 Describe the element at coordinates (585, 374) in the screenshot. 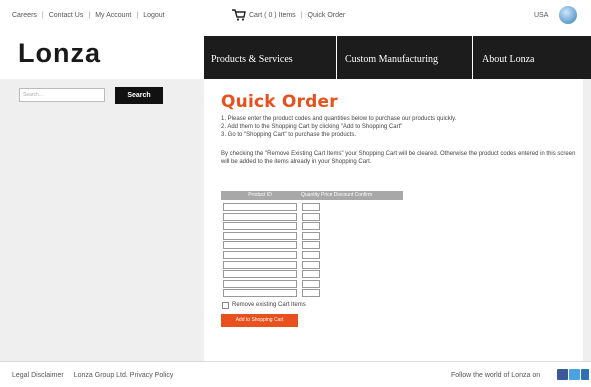

I see `linkedin-icon` at that location.